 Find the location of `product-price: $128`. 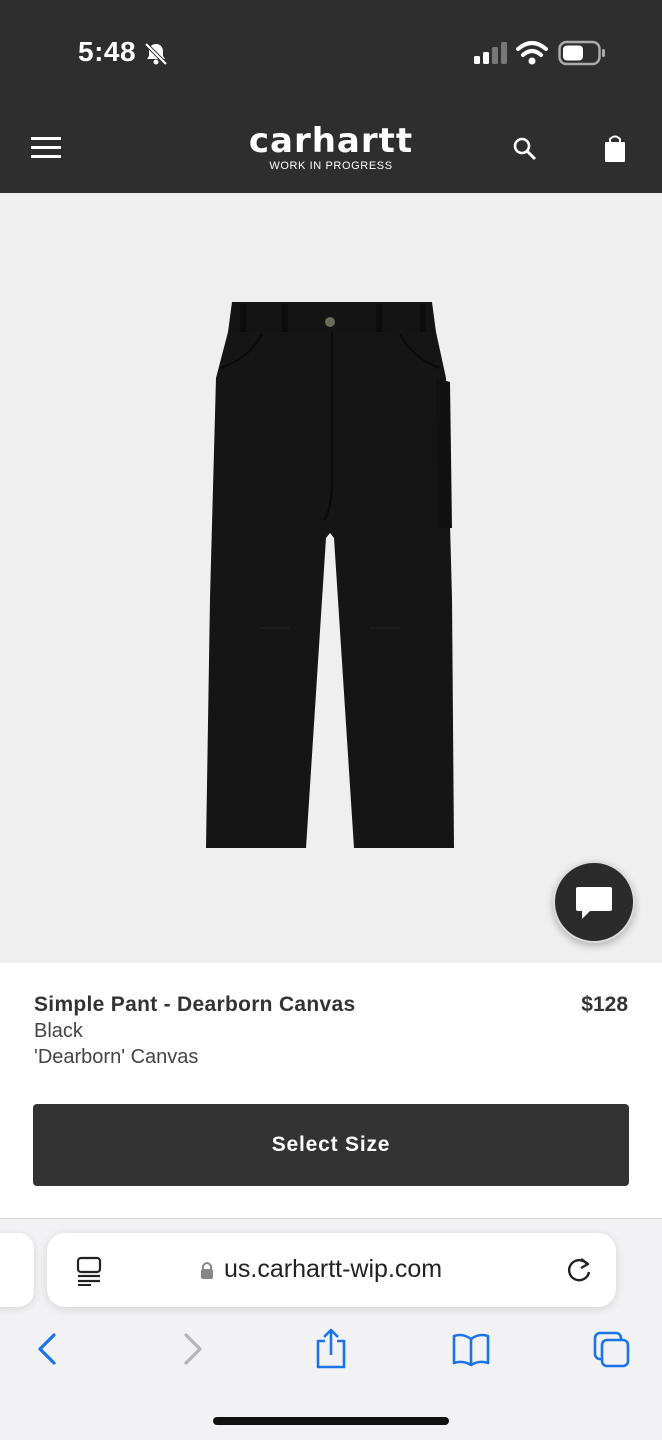

product-price: $128 is located at coordinates (604, 1004).